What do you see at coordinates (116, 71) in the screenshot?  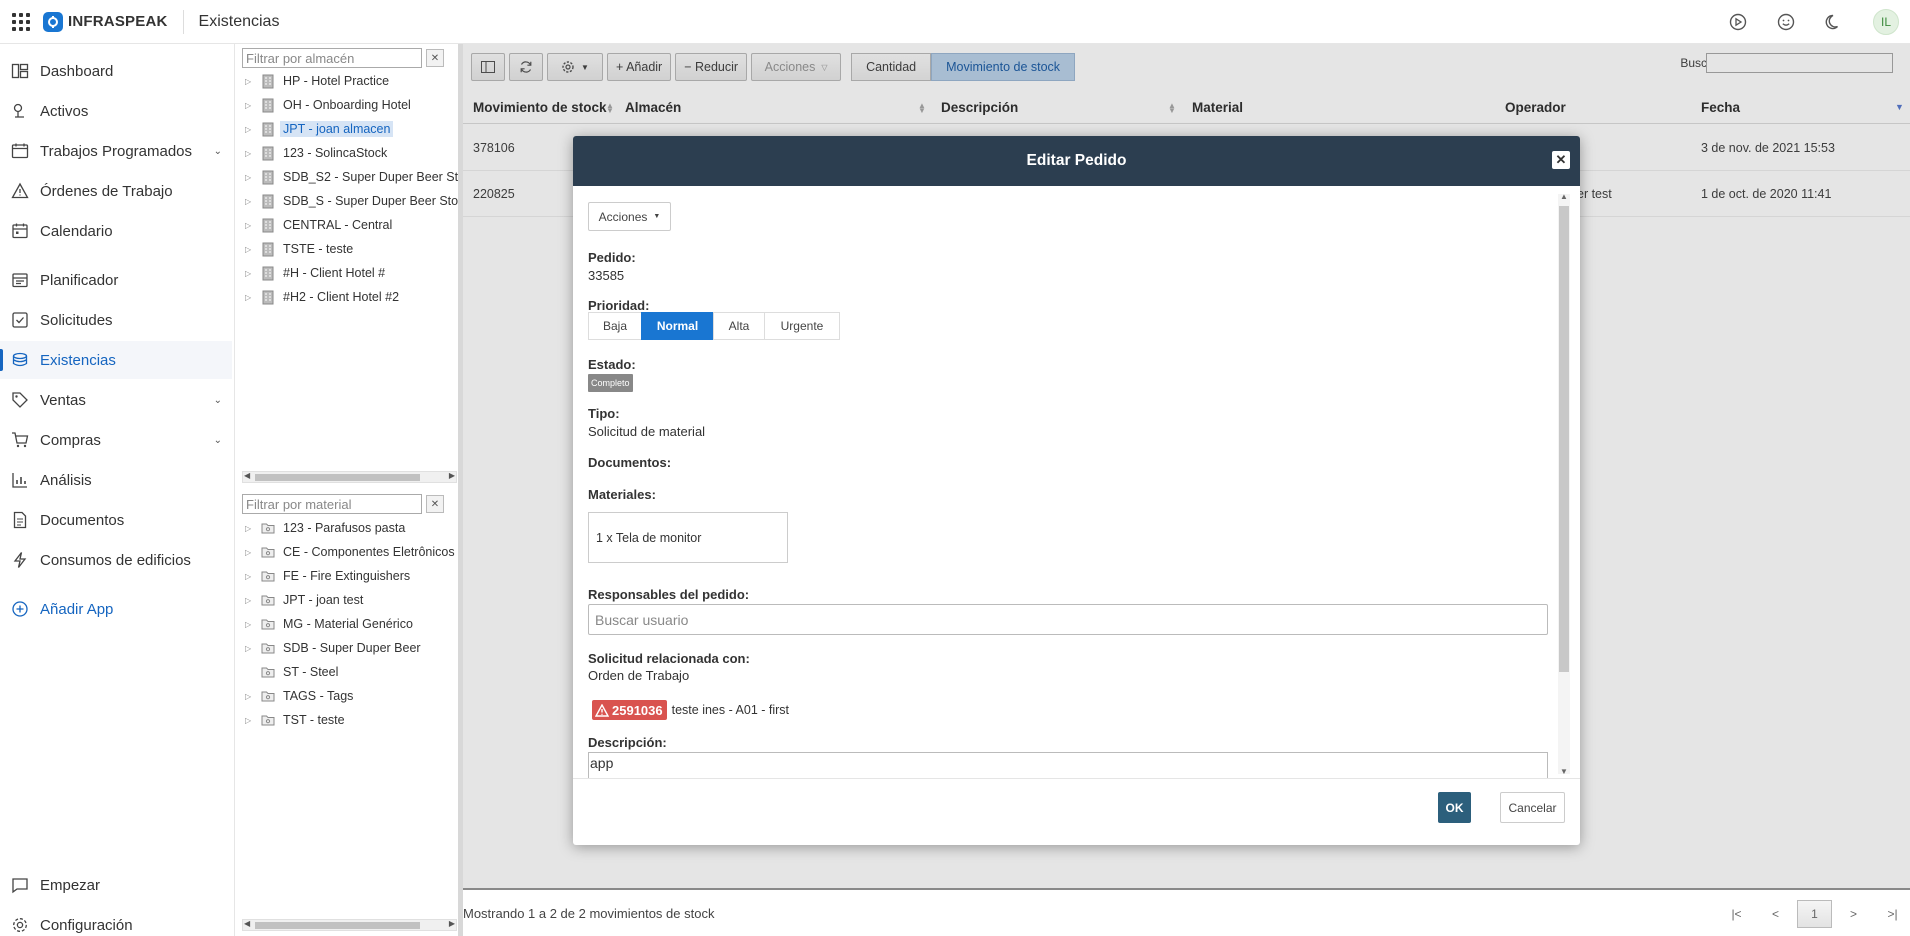 I see `sidebar-item-dashboard: Dashboard` at bounding box center [116, 71].